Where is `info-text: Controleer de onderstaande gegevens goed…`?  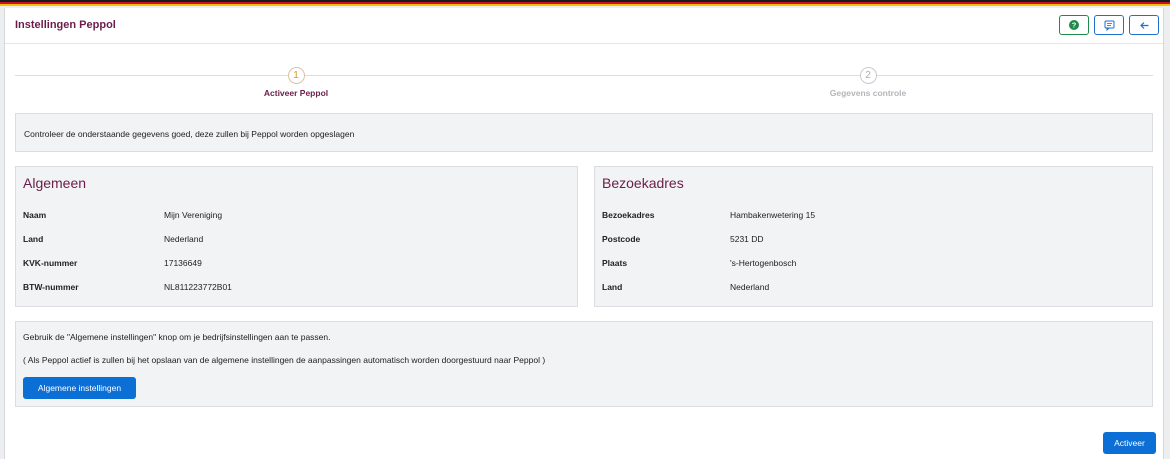 info-text: Controleer de onderstaande gegevens goed… is located at coordinates (189, 134).